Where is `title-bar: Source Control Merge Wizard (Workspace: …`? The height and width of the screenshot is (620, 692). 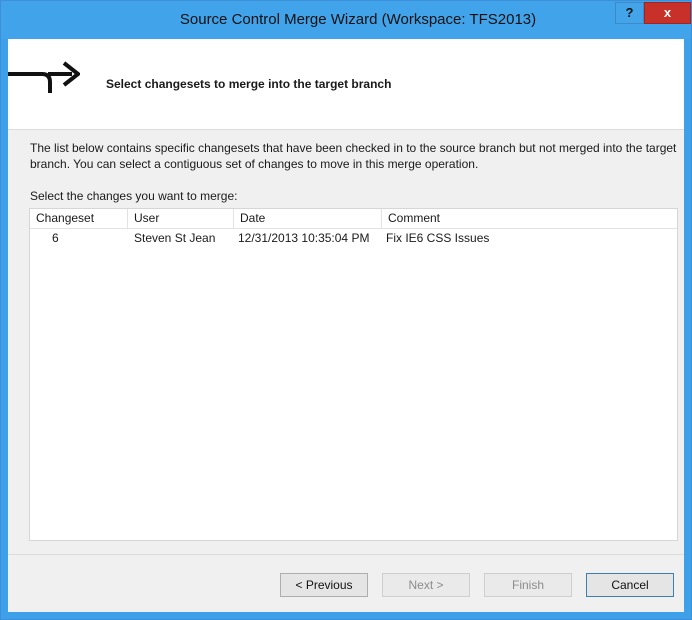
title-bar: Source Control Merge Wizard (Workspace: … is located at coordinates (346, 20).